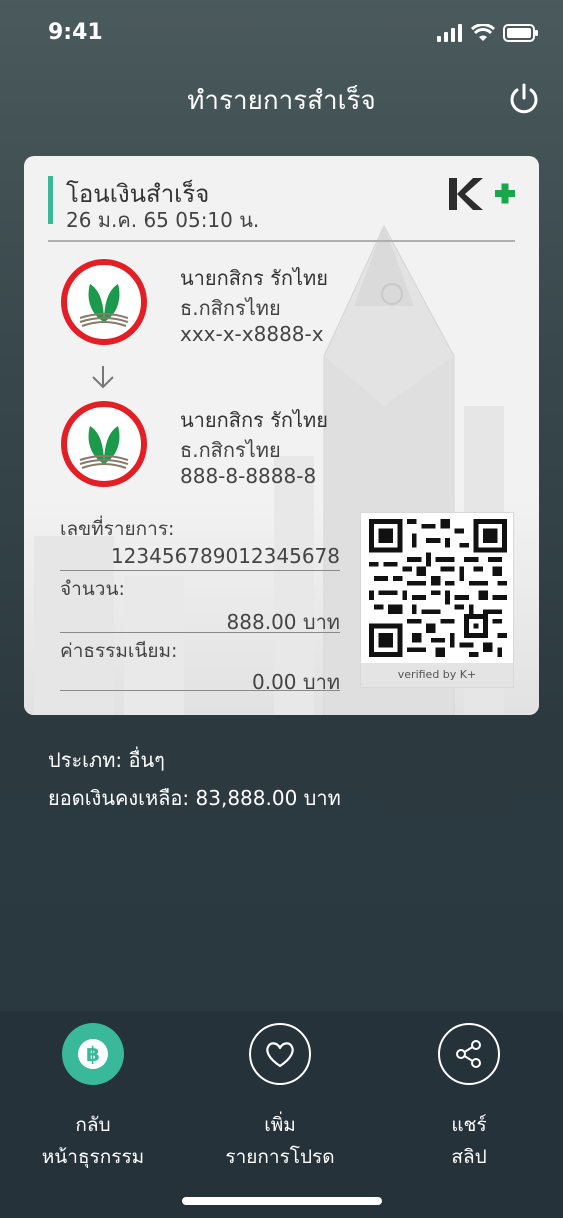  What do you see at coordinates (230, 450) in the screenshot?
I see `receiver-bank: ธ.กสิกรไทย` at bounding box center [230, 450].